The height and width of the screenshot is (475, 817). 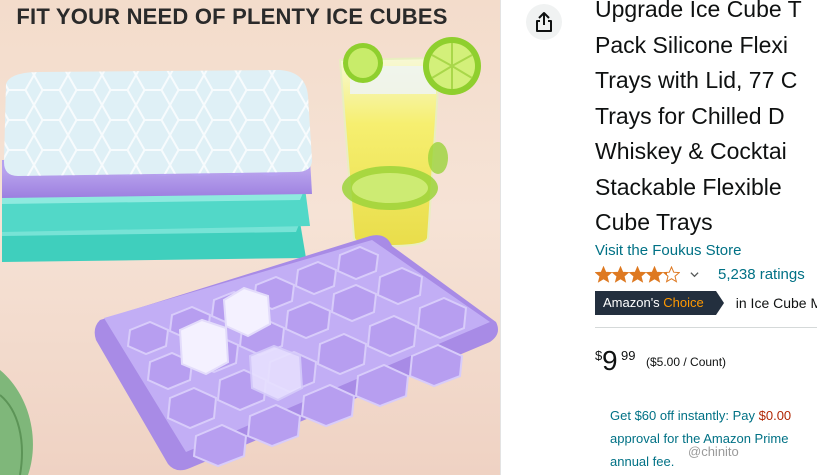 What do you see at coordinates (683, 302) in the screenshot?
I see `badge-accent: Choice` at bounding box center [683, 302].